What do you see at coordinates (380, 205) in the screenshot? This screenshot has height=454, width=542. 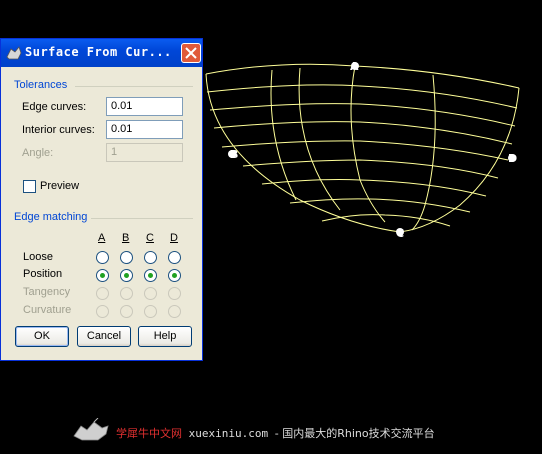 I see `isocurve-u7` at bounding box center [380, 205].